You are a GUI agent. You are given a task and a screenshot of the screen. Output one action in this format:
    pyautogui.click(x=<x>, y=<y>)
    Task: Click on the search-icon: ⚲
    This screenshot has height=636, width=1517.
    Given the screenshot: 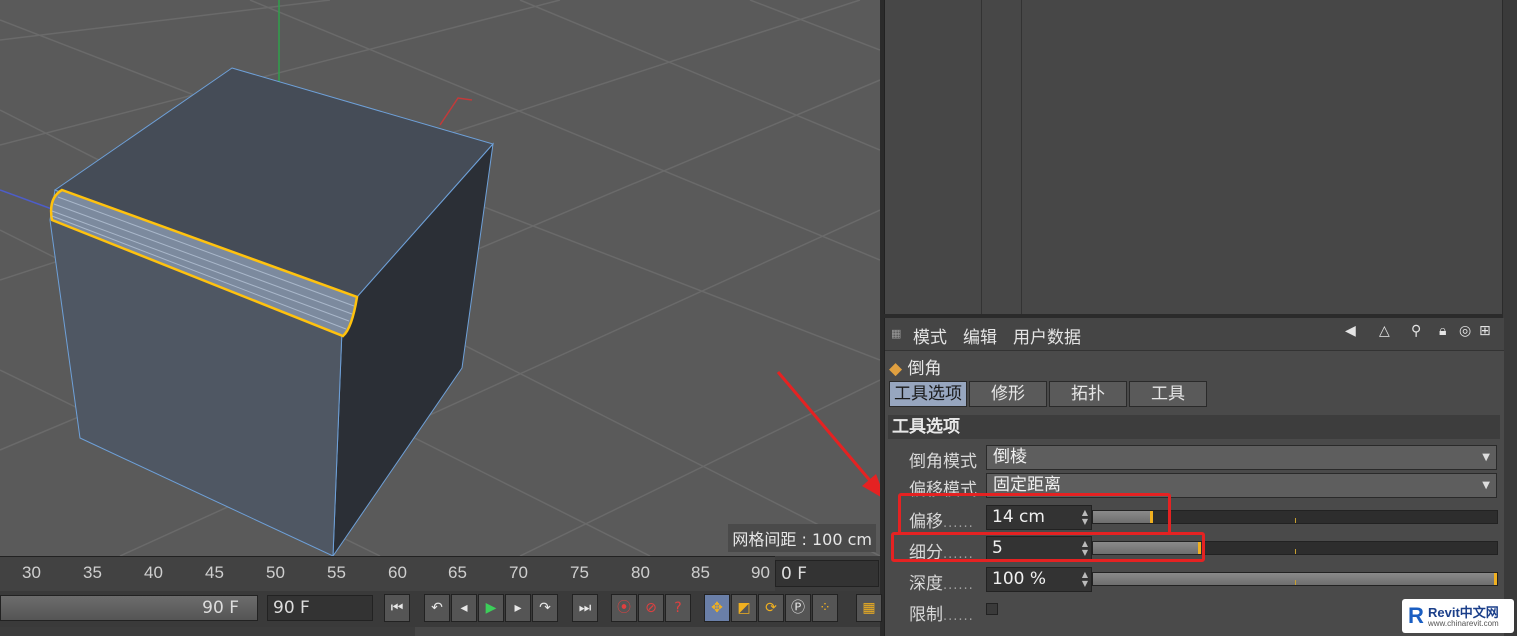 What is the action you would take?
    pyautogui.click(x=1416, y=331)
    